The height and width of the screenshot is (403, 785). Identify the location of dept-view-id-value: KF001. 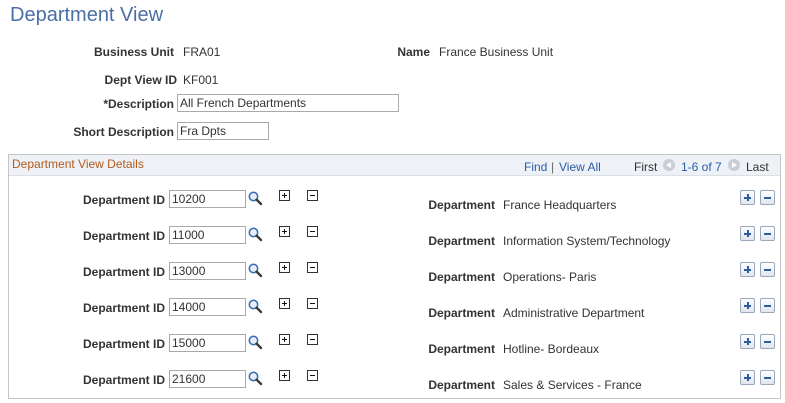
(201, 80).